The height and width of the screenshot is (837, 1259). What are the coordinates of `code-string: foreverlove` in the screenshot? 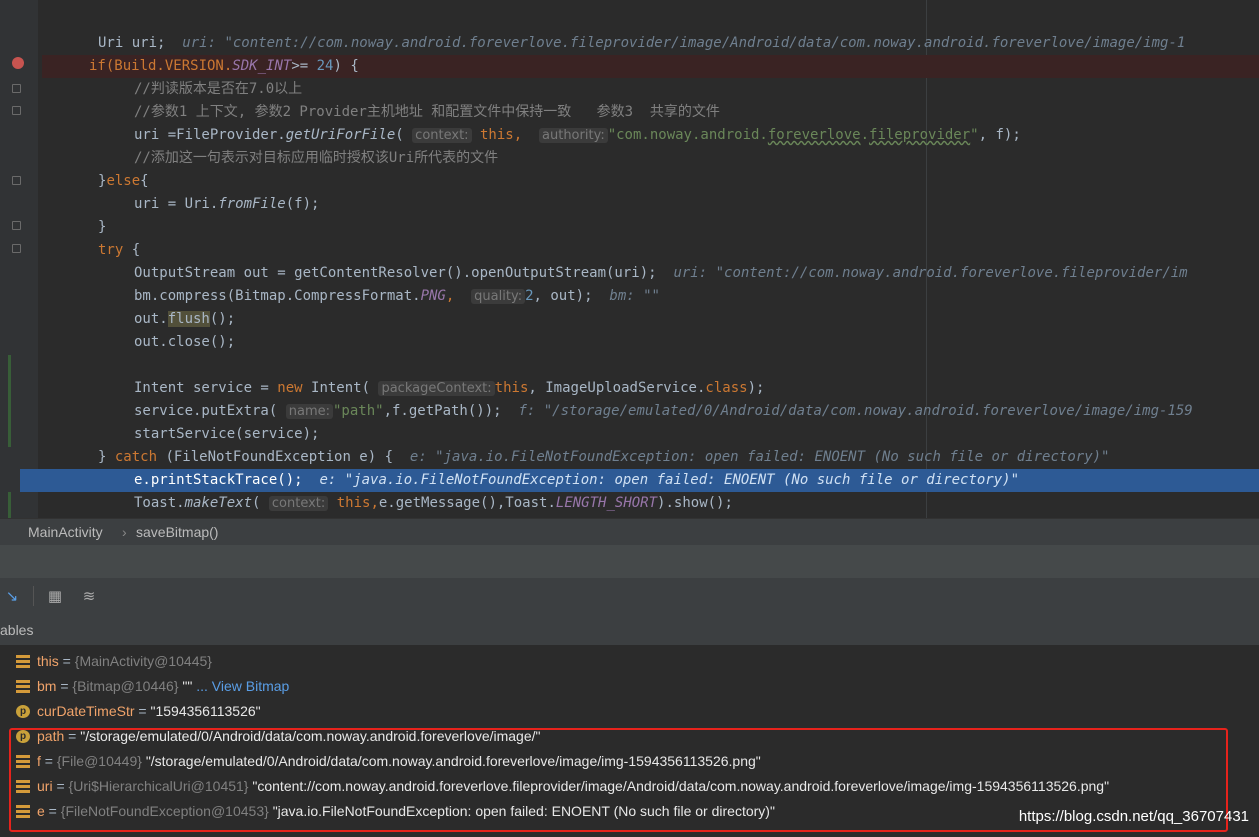 It's located at (814, 135).